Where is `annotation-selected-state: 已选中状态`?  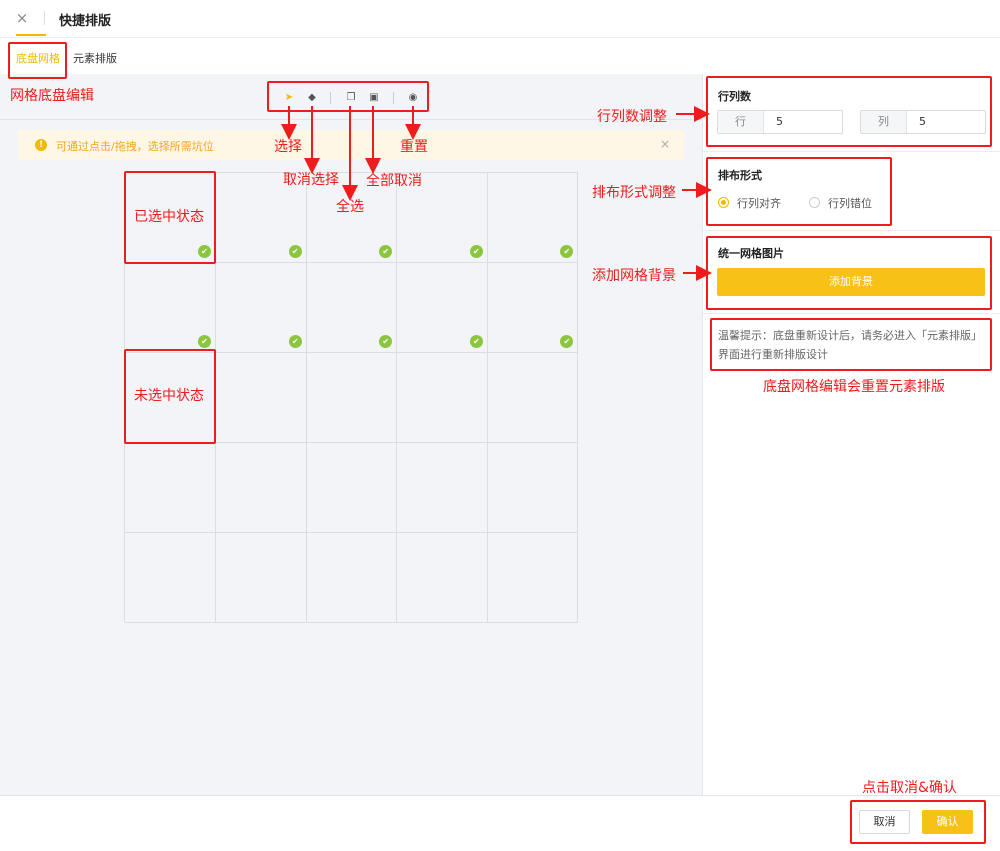 annotation-selected-state: 已选中状态 is located at coordinates (169, 217).